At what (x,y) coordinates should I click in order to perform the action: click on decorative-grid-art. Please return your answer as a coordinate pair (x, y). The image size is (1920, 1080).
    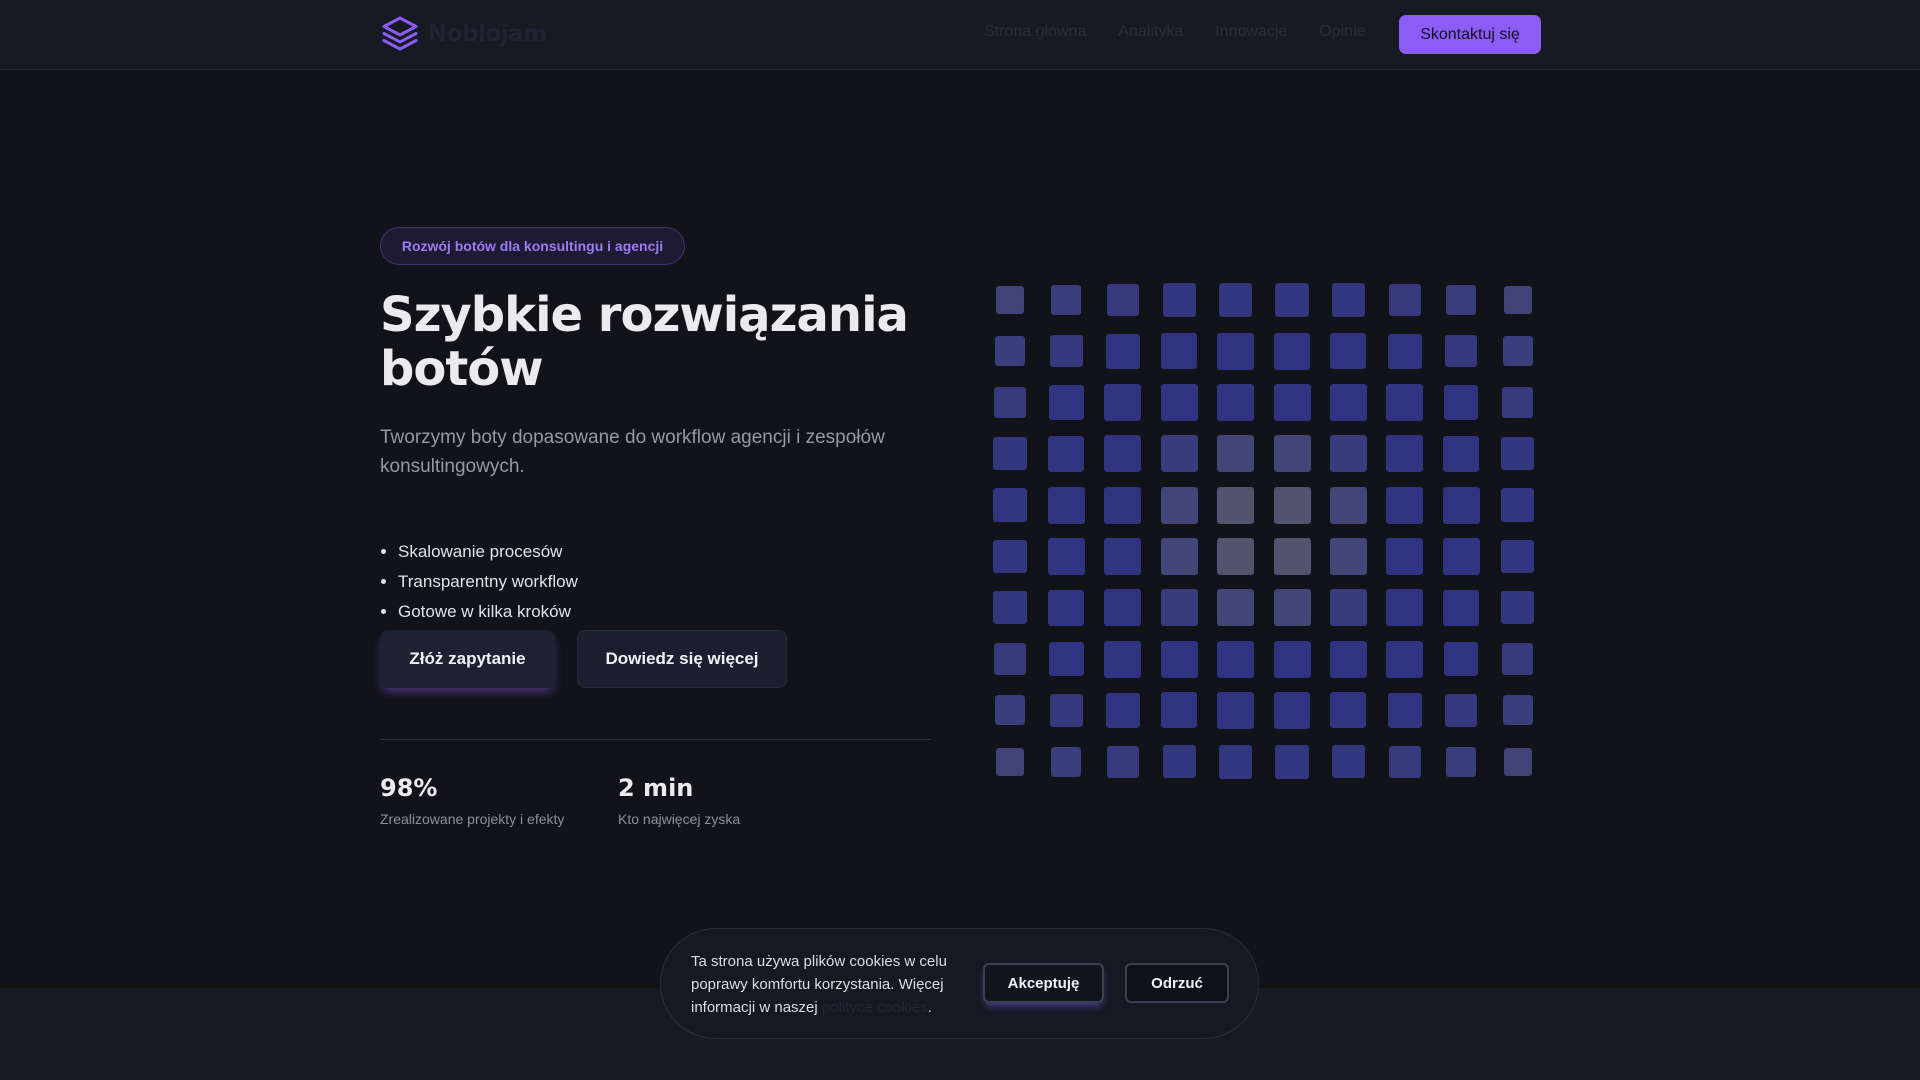
    Looking at the image, I should click on (1265, 530).